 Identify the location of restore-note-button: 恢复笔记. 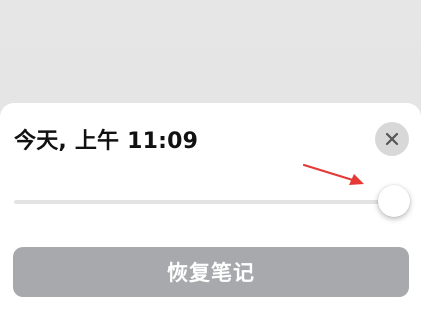
(211, 272).